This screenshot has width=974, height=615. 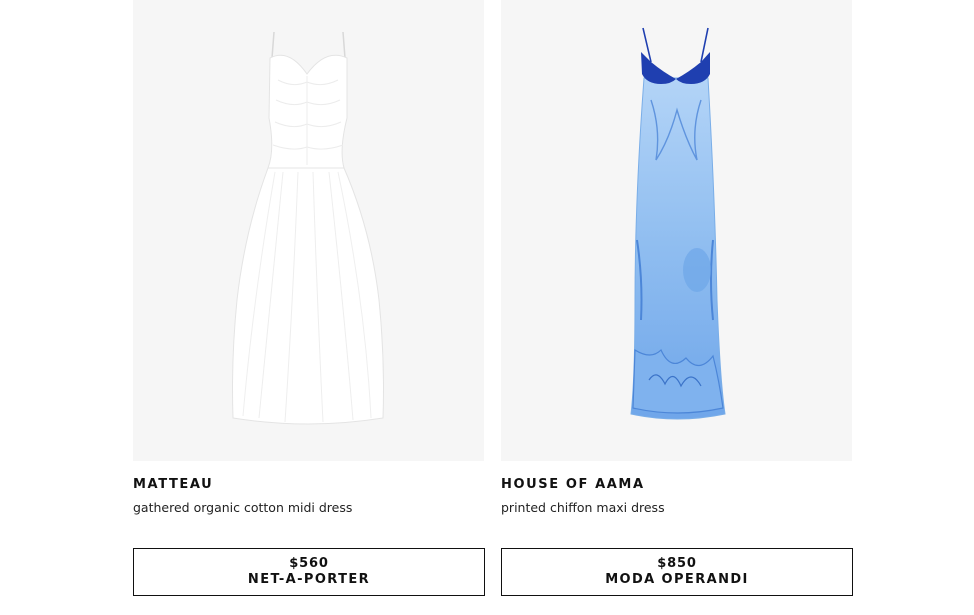 I want to click on product-description: printed chiffon maxi dress, so click(x=583, y=507).